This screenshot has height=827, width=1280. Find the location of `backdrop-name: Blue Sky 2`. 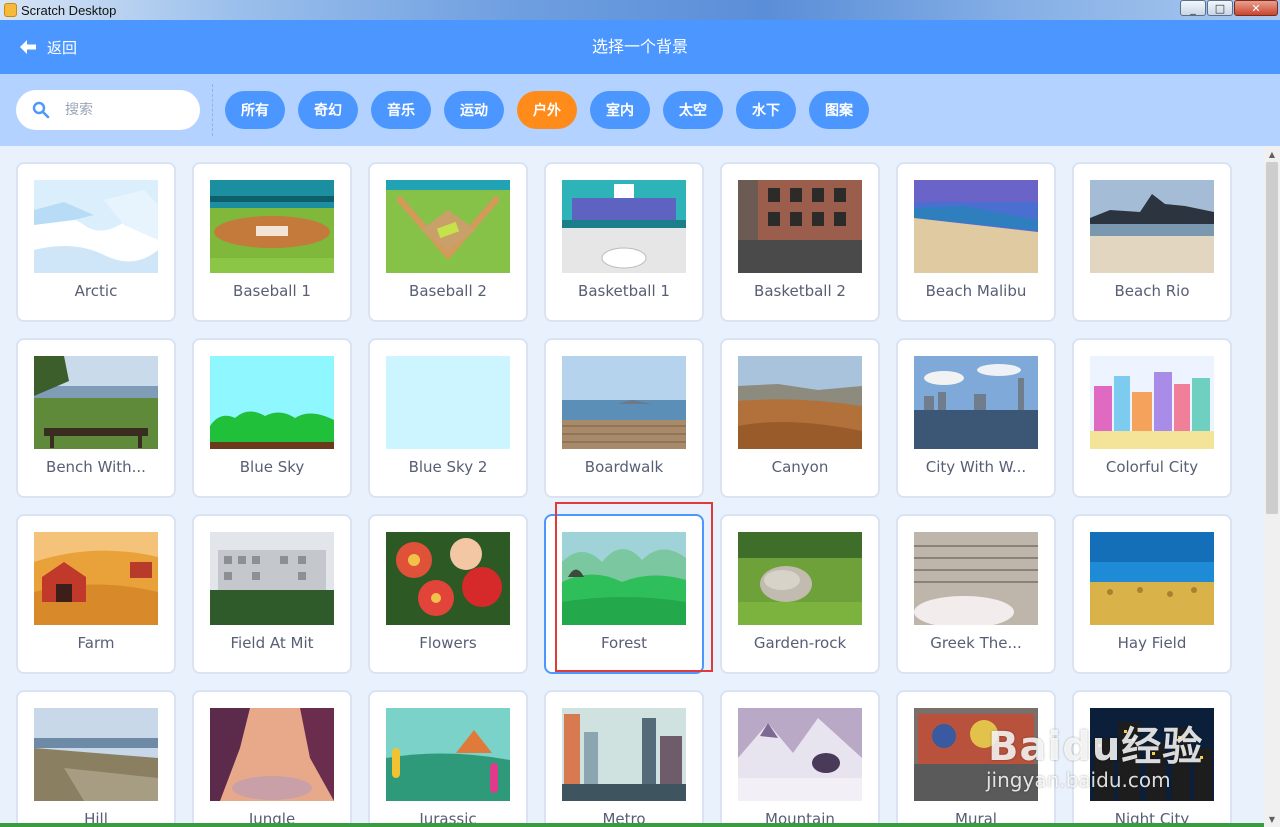

backdrop-name: Blue Sky 2 is located at coordinates (448, 467).